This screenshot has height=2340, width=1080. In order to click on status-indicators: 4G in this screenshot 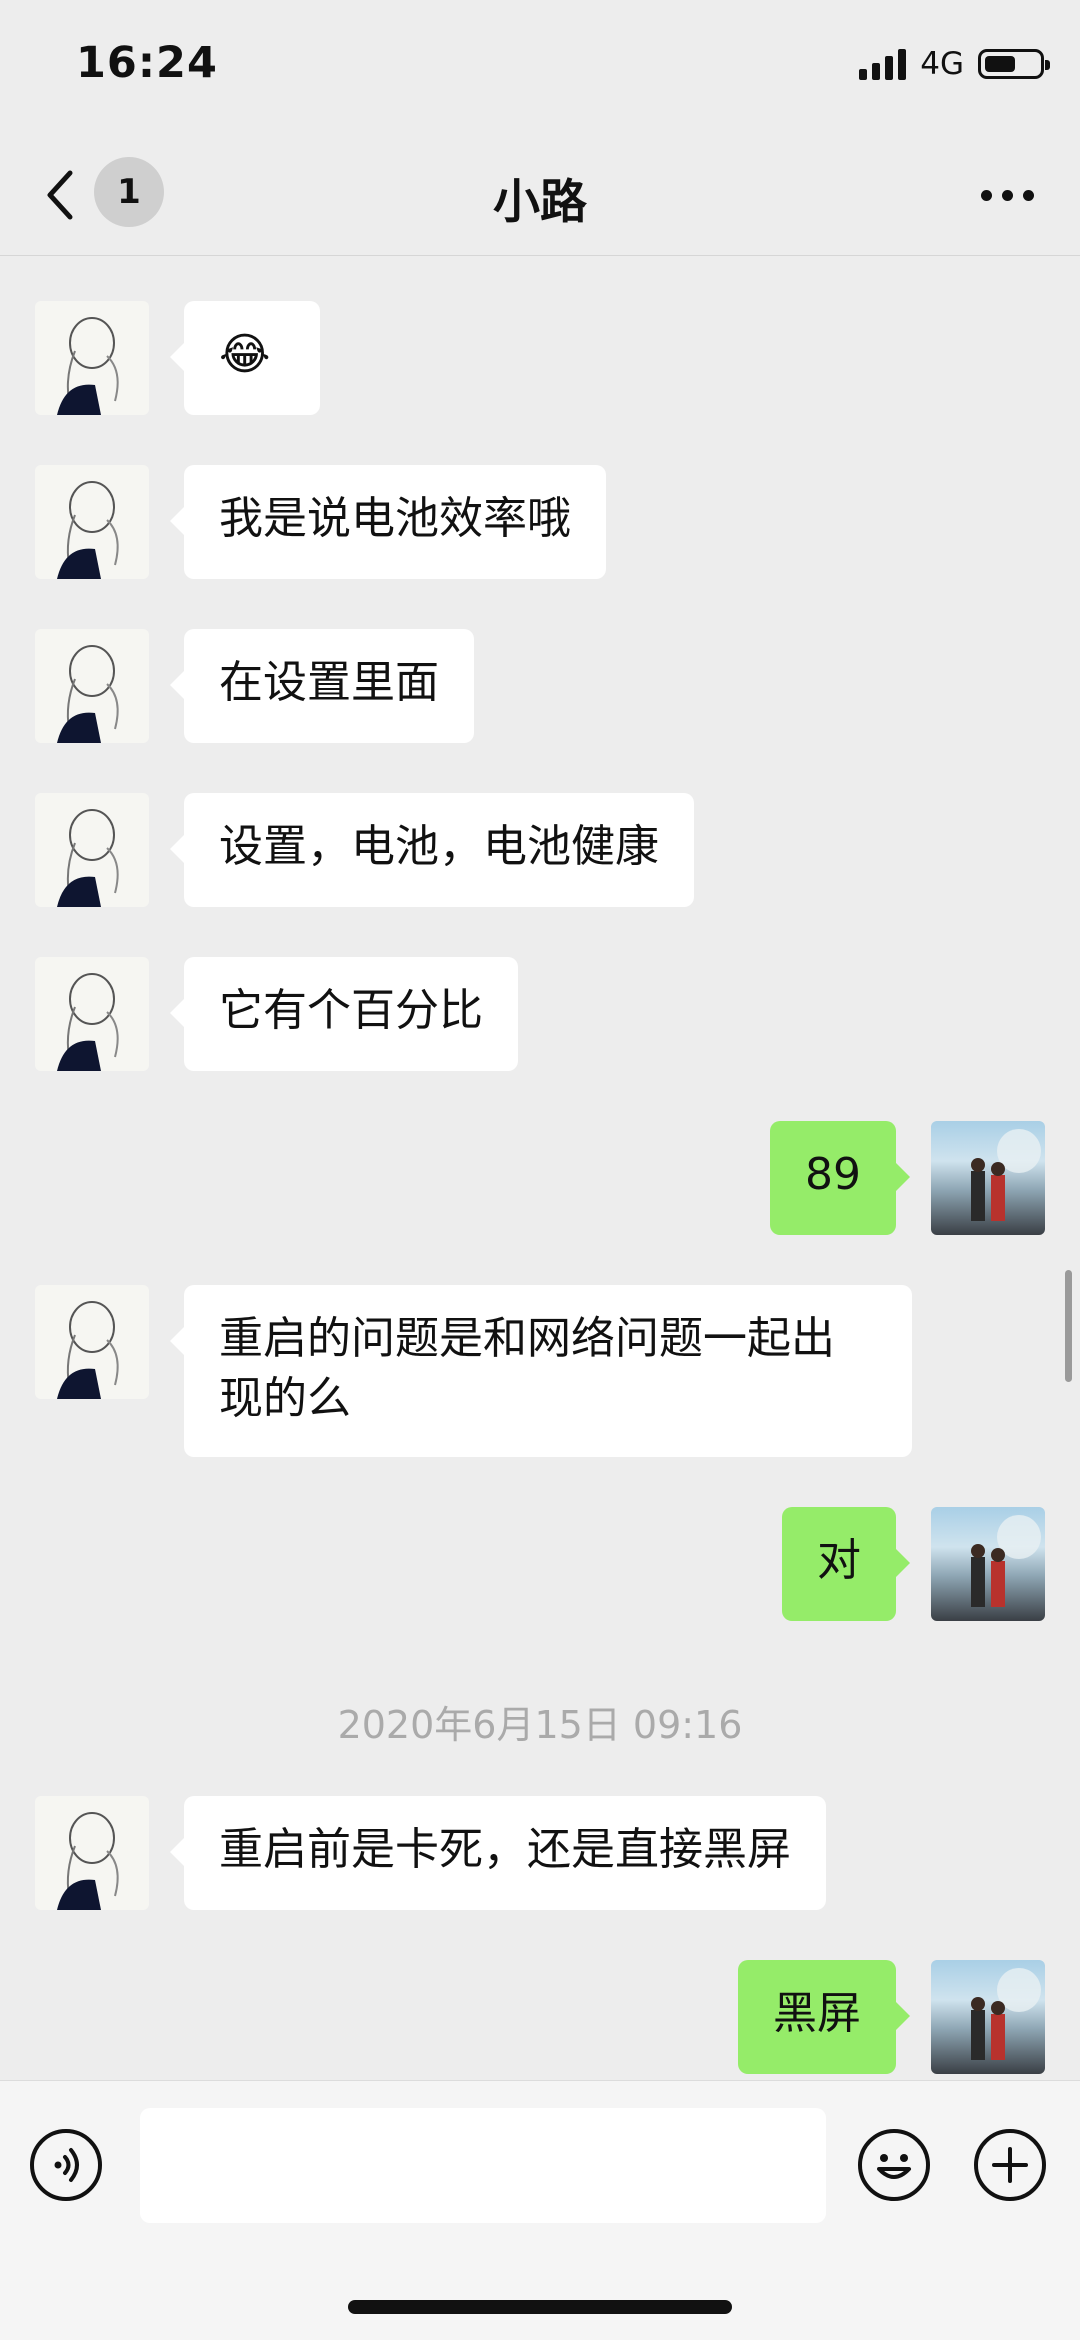, I will do `click(954, 64)`.